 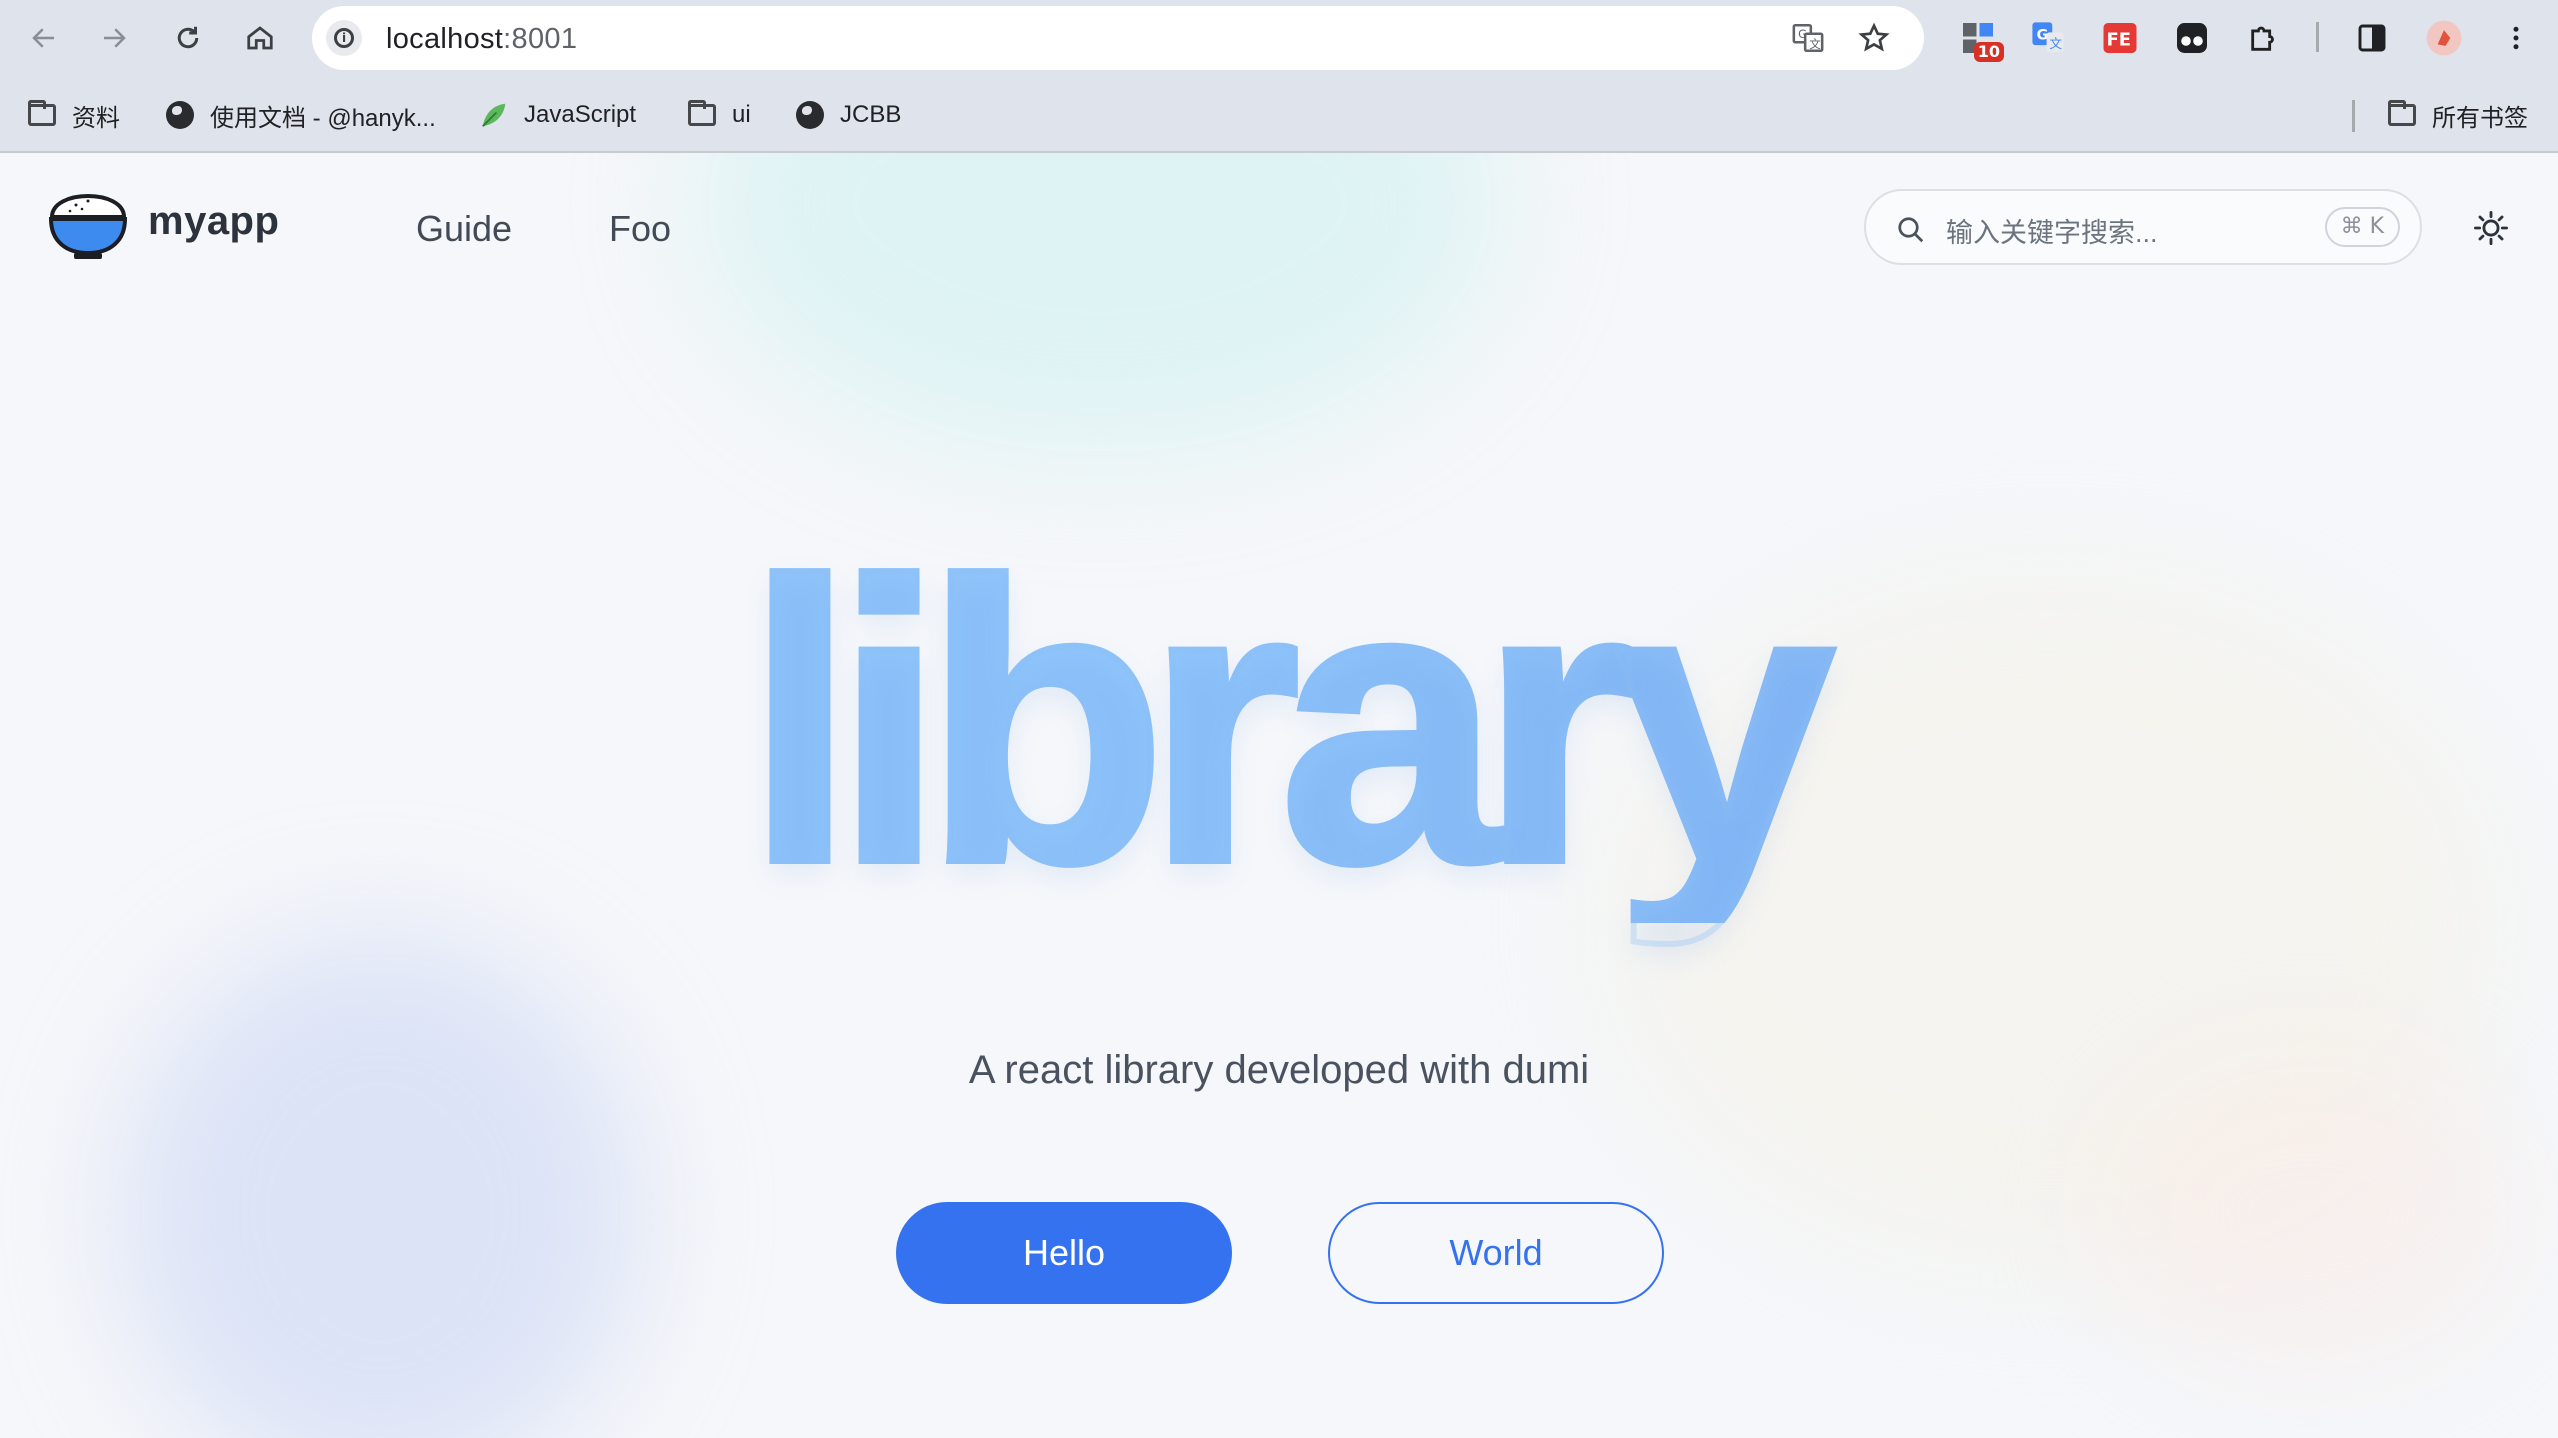 I want to click on bookmark-item: 资料, so click(x=73, y=115).